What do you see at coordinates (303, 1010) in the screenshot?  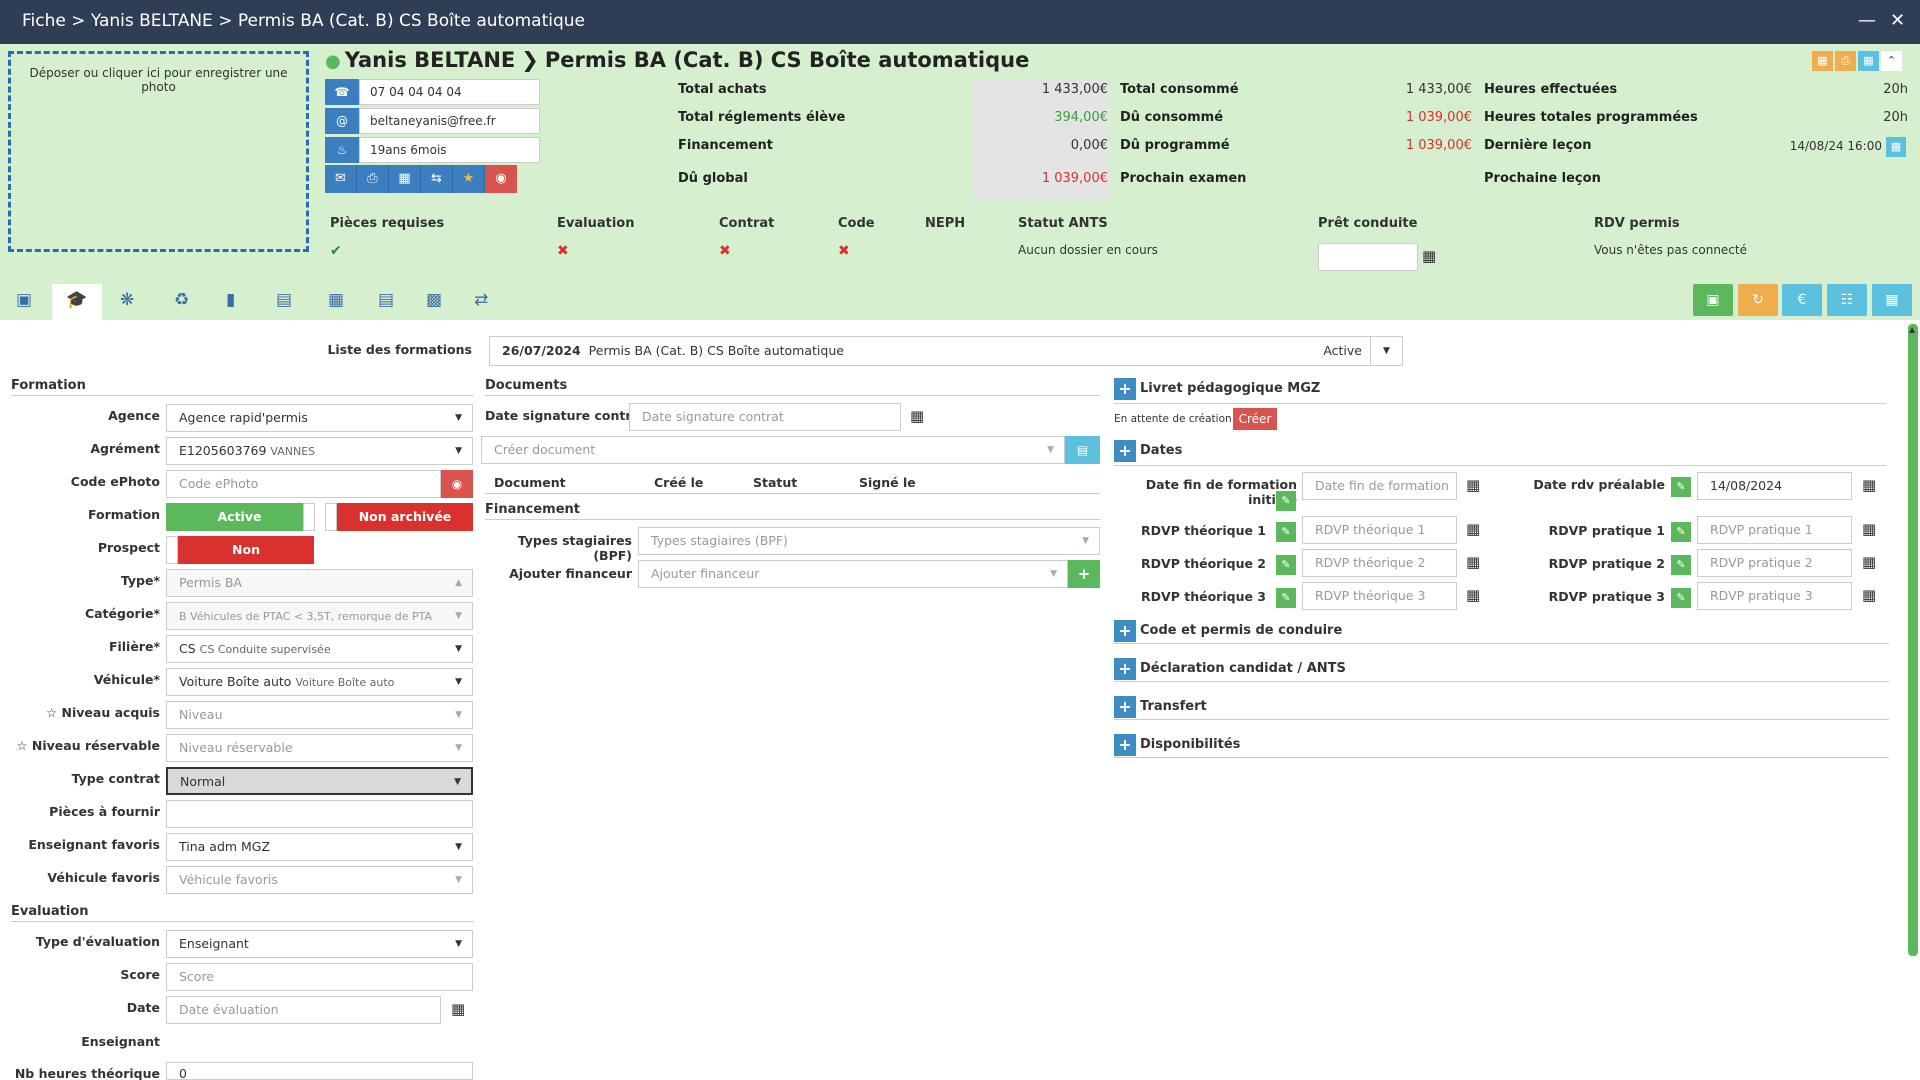 I see `eval-date-input: Date évaluation` at bounding box center [303, 1010].